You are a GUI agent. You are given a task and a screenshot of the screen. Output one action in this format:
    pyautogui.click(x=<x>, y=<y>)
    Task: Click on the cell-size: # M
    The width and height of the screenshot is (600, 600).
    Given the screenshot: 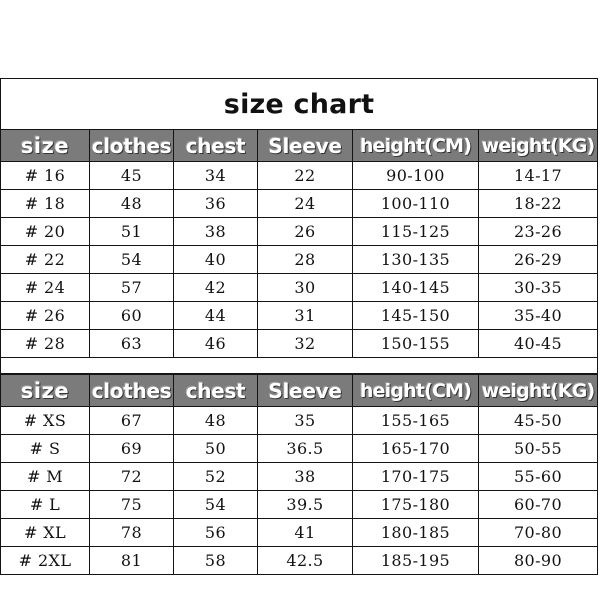 What is the action you would take?
    pyautogui.click(x=45, y=476)
    